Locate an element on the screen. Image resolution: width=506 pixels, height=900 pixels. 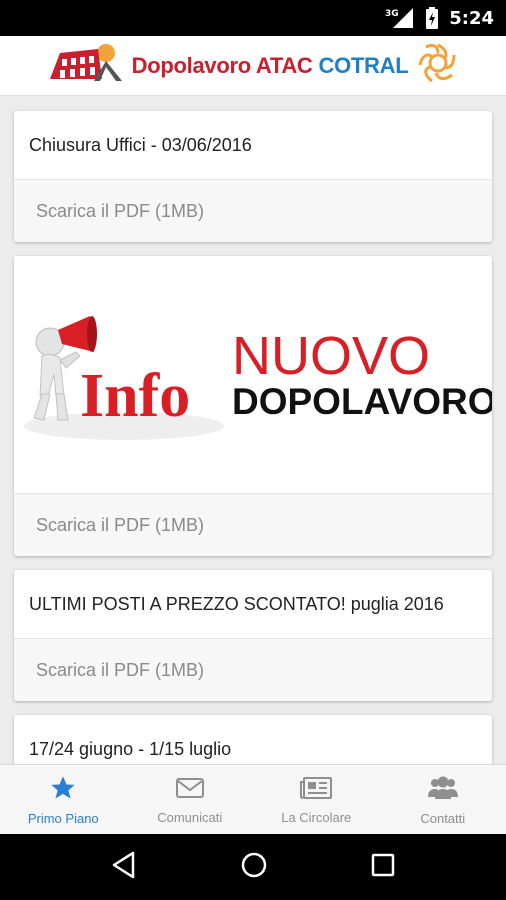
svg-text: 3G is located at coordinates (392, 14).